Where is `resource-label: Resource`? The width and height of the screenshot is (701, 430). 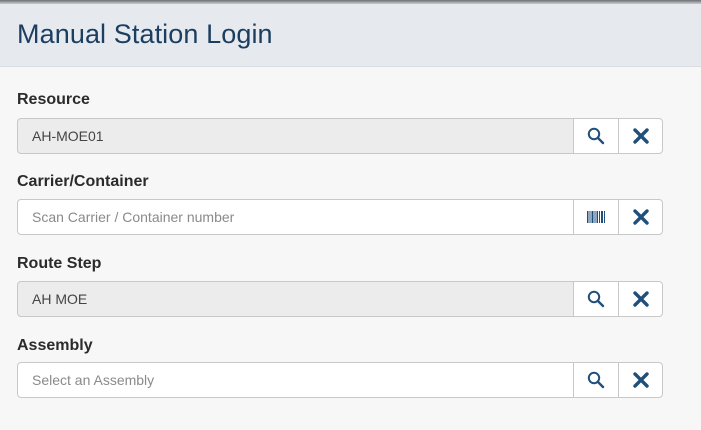
resource-label: Resource is located at coordinates (53, 99).